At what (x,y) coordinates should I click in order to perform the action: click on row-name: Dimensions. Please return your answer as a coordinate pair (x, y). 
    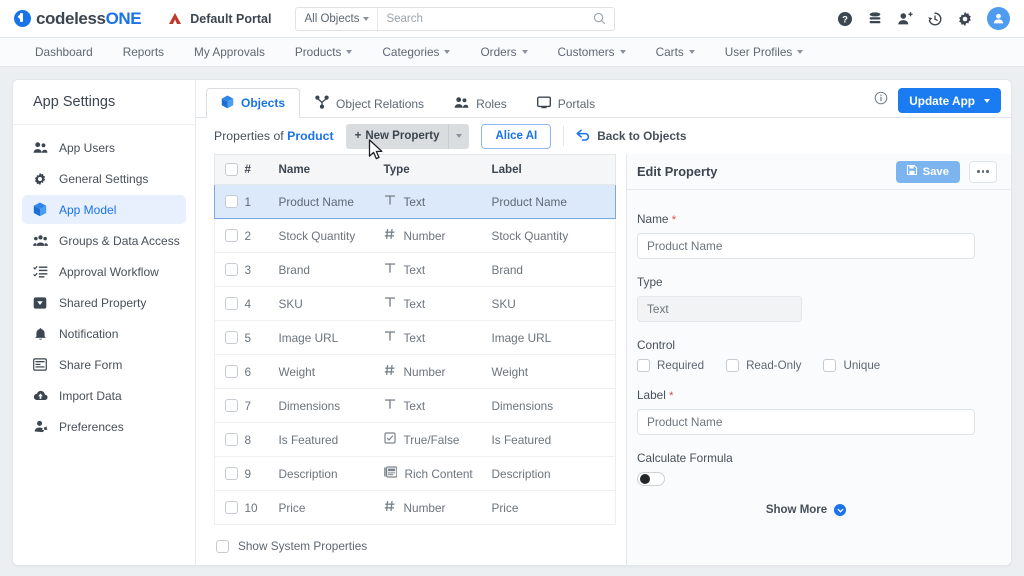
    Looking at the image, I should click on (331, 405).